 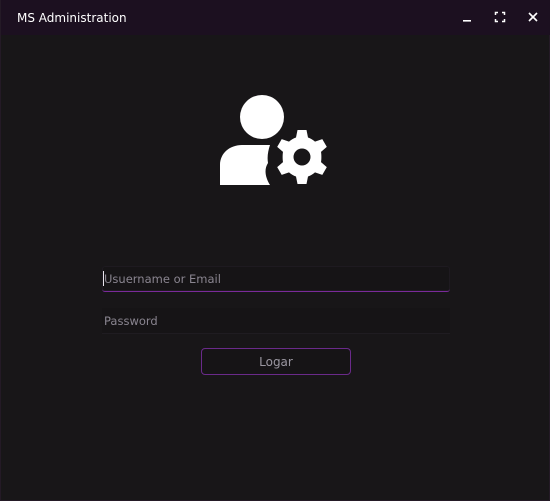 What do you see at coordinates (276, 279) in the screenshot?
I see `username-input` at bounding box center [276, 279].